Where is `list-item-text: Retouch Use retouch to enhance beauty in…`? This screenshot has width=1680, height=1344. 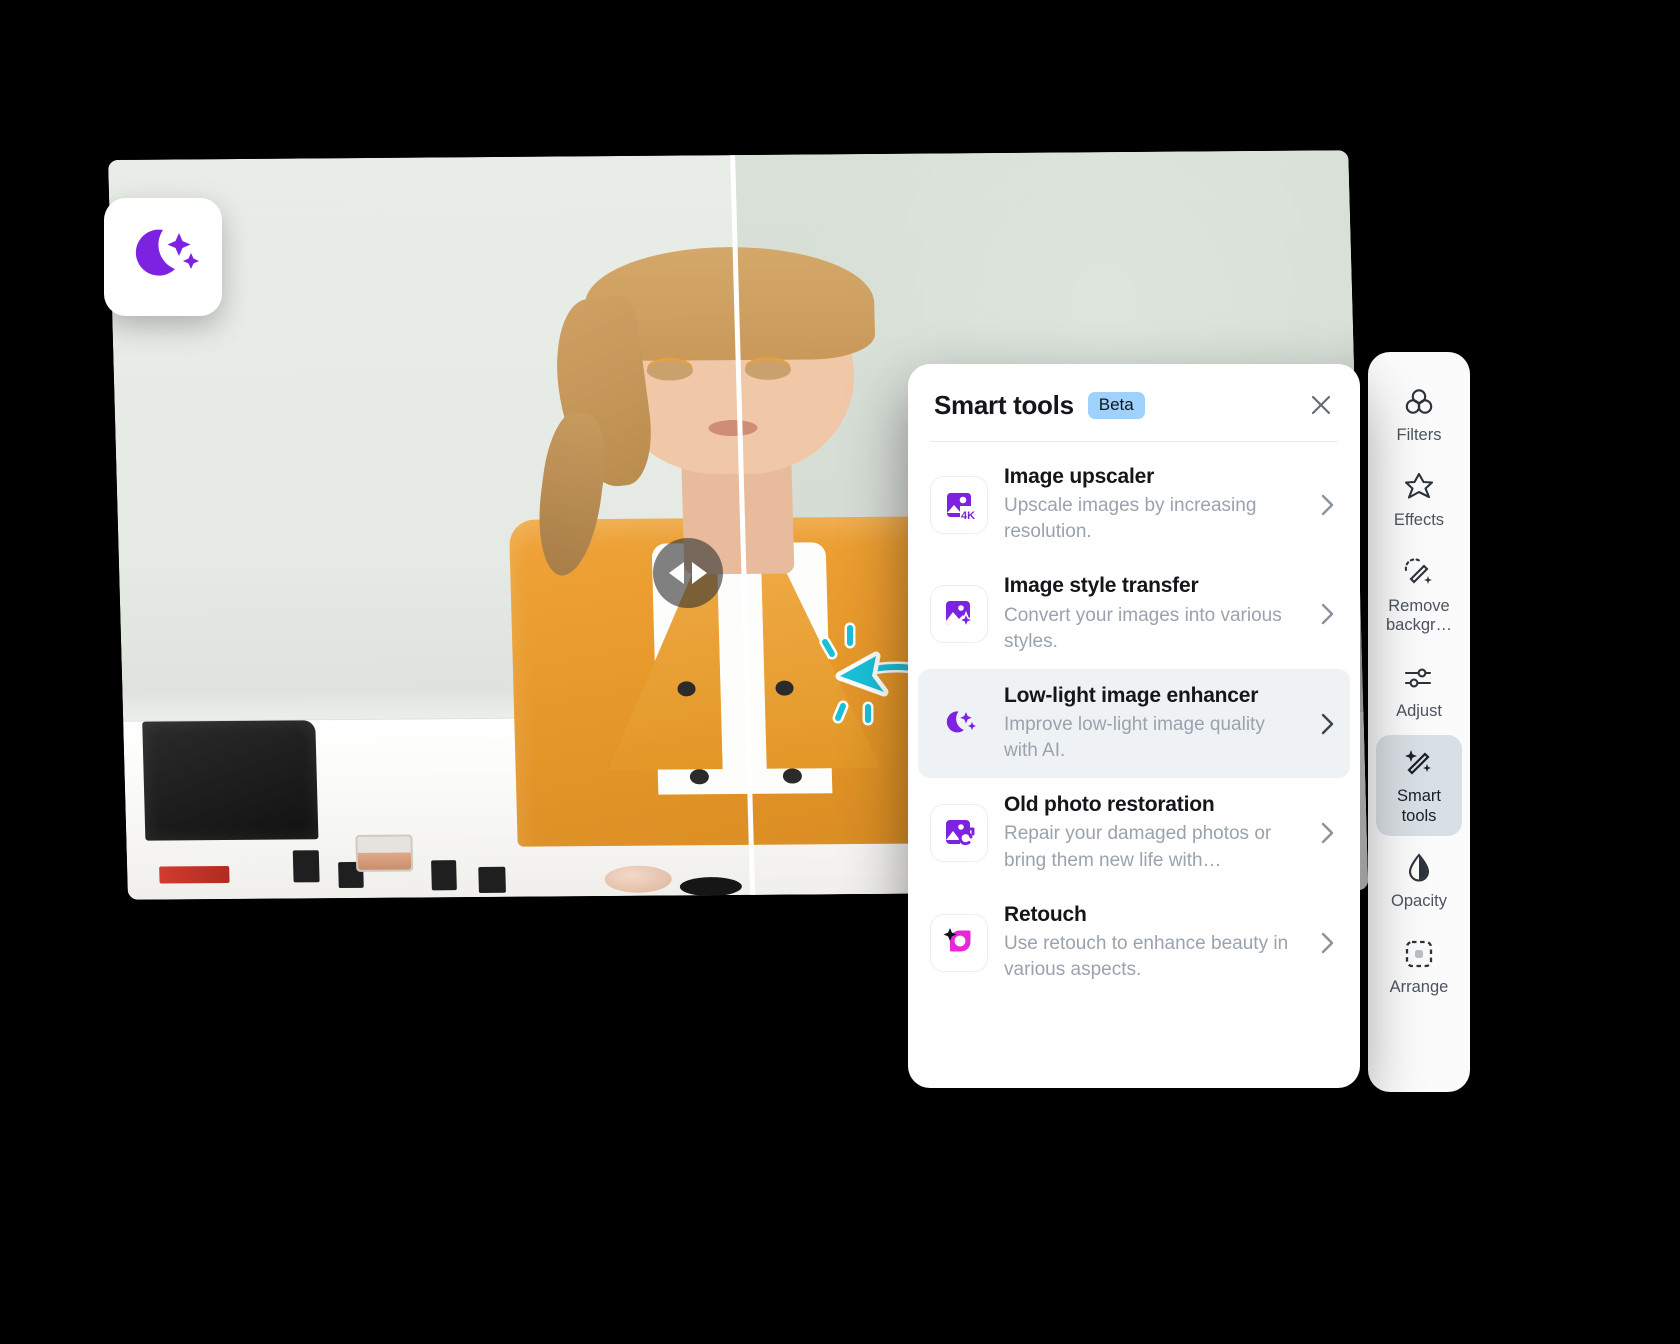 list-item-text: Retouch Use retouch to enhance beauty in… is located at coordinates (1152, 942).